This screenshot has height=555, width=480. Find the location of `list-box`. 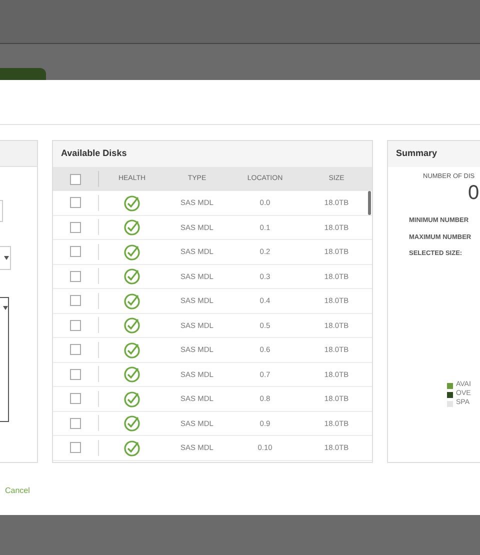

list-box is located at coordinates (4, 359).